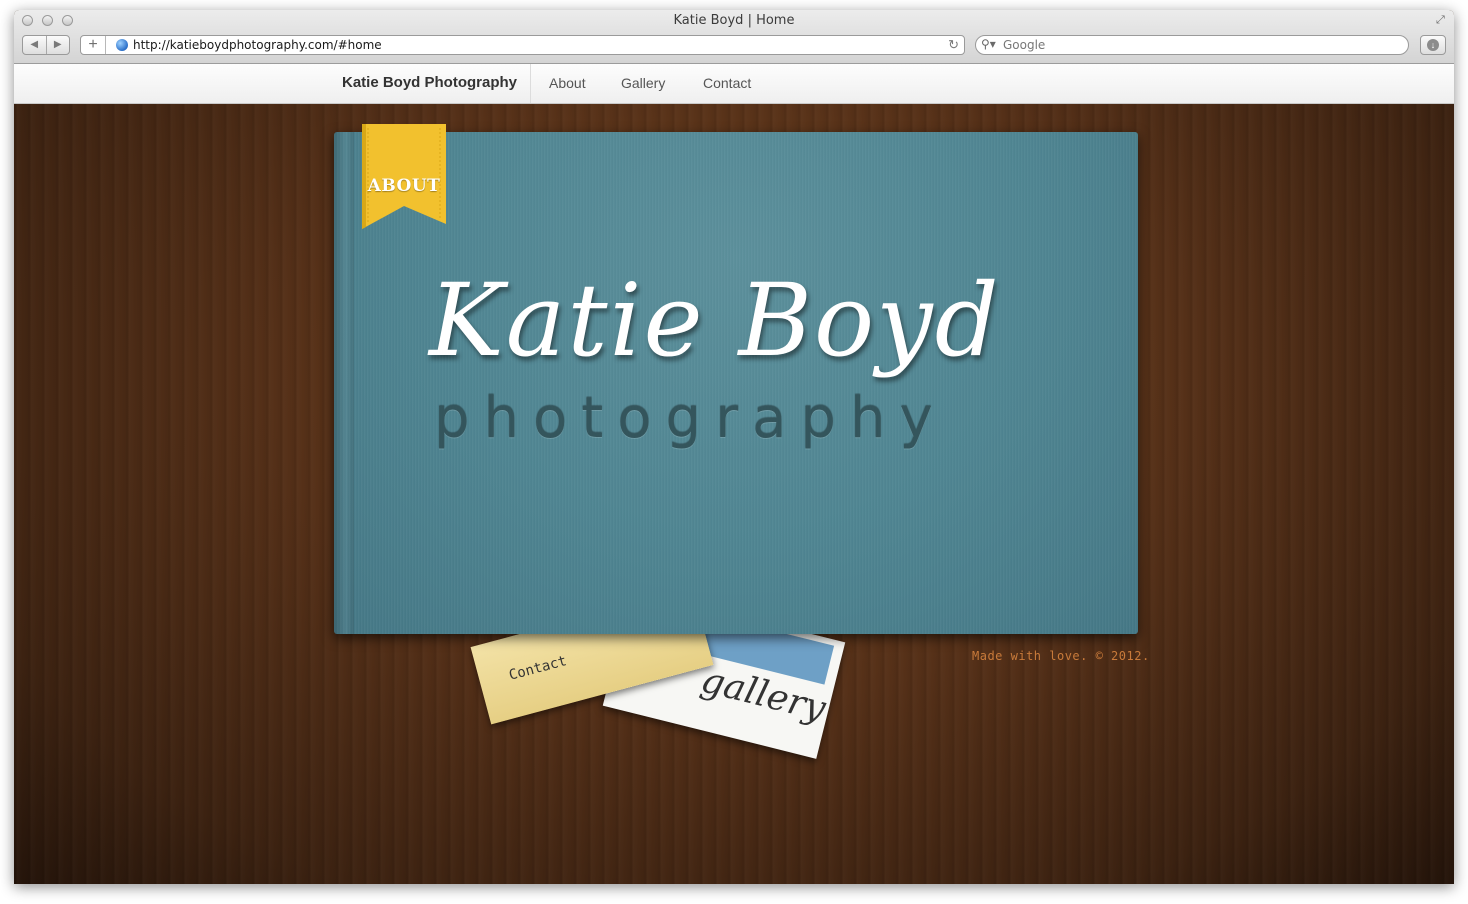 Image resolution: width=1468 pixels, height=904 pixels. What do you see at coordinates (715, 320) in the screenshot?
I see `hero-title: Katie Boyd` at bounding box center [715, 320].